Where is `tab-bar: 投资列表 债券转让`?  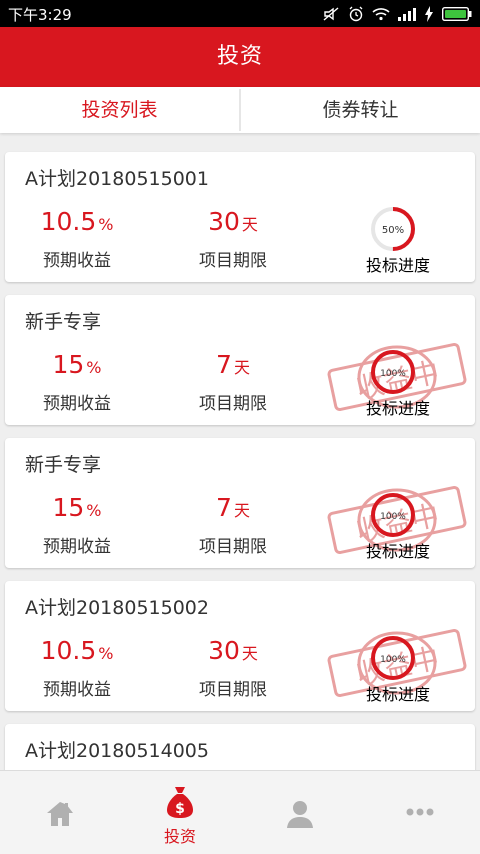 tab-bar: 投资列表 债券转让 is located at coordinates (240, 110).